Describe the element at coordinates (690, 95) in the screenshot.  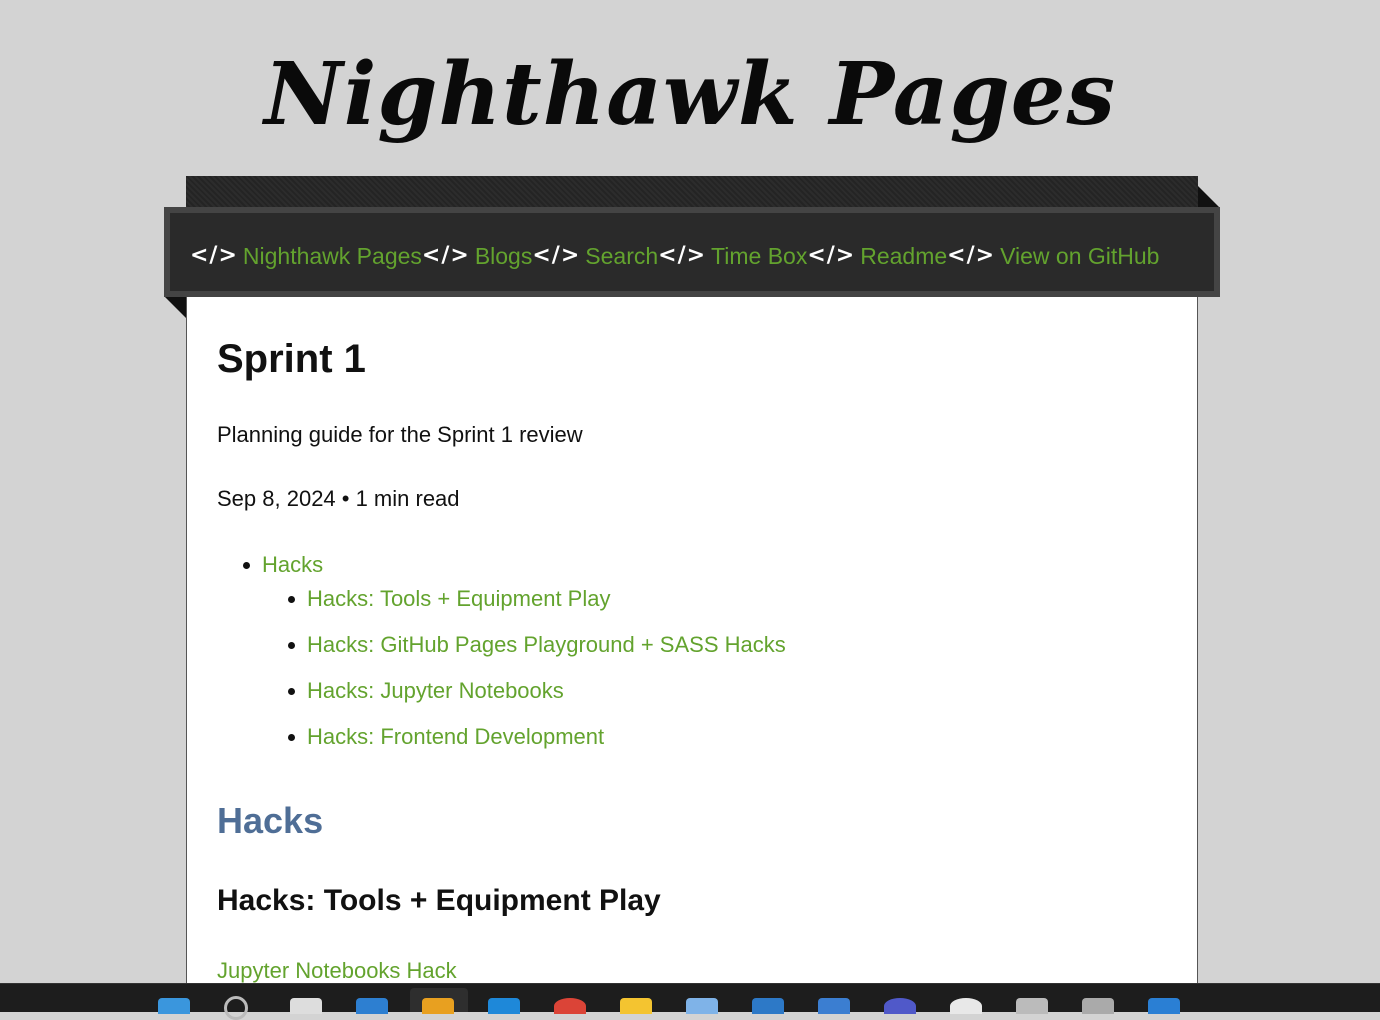
I see `site-title: Nighthawk Pages` at that location.